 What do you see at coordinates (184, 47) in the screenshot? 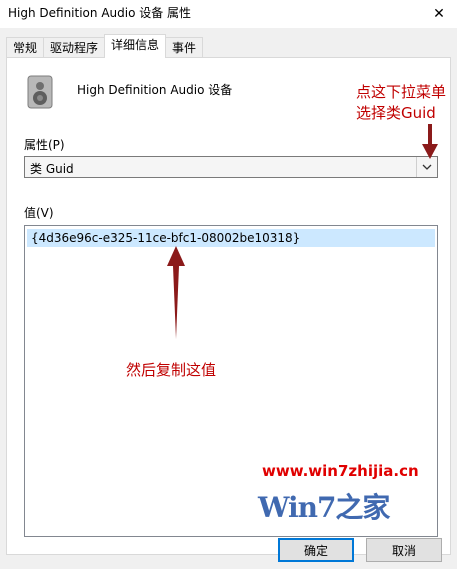
I see `tab-events: 事件` at bounding box center [184, 47].